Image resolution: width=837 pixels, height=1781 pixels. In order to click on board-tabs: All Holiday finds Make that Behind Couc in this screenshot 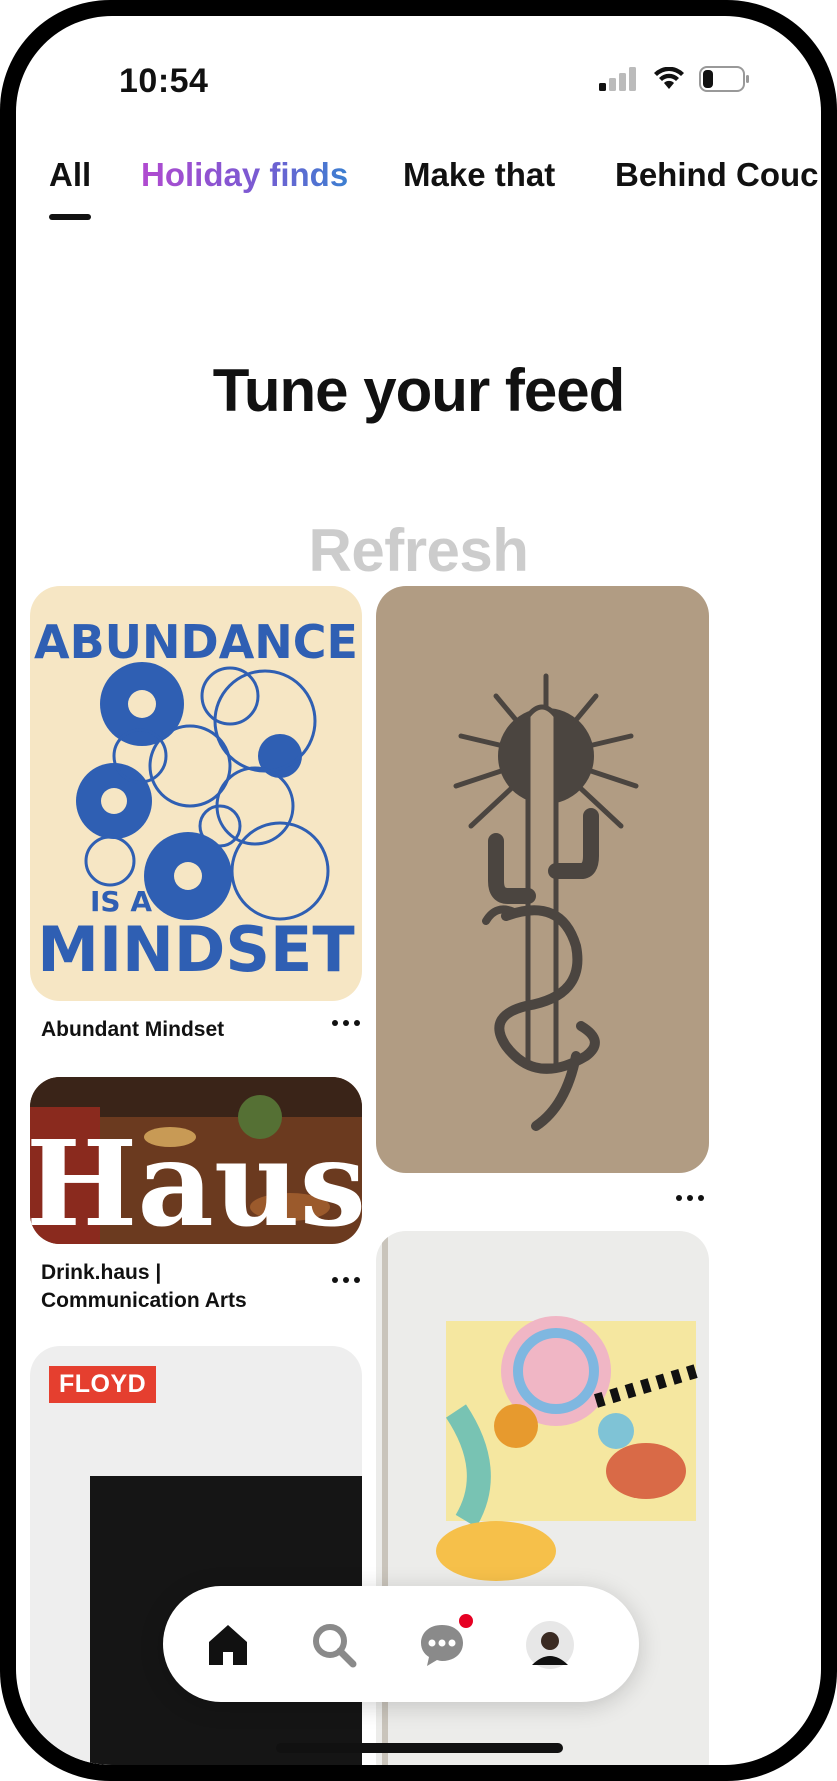, I will do `click(418, 191)`.